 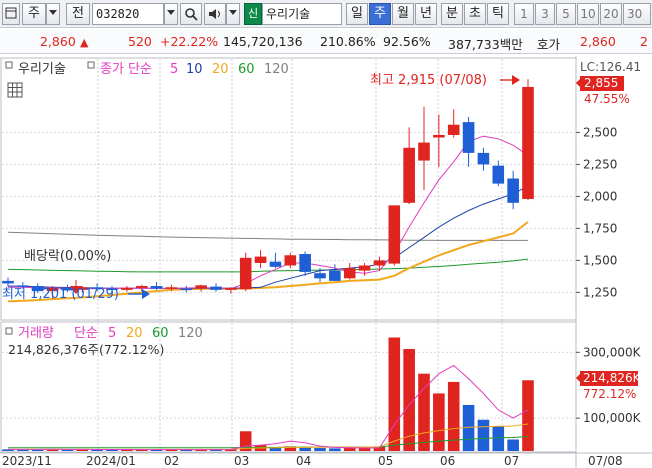 What do you see at coordinates (611, 14) in the screenshot?
I see `interval-20-button: 20` at bounding box center [611, 14].